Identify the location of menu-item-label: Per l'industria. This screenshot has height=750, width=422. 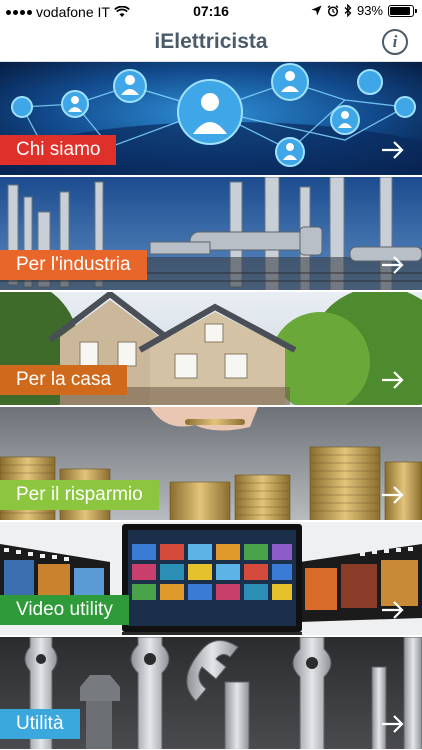
(73, 265).